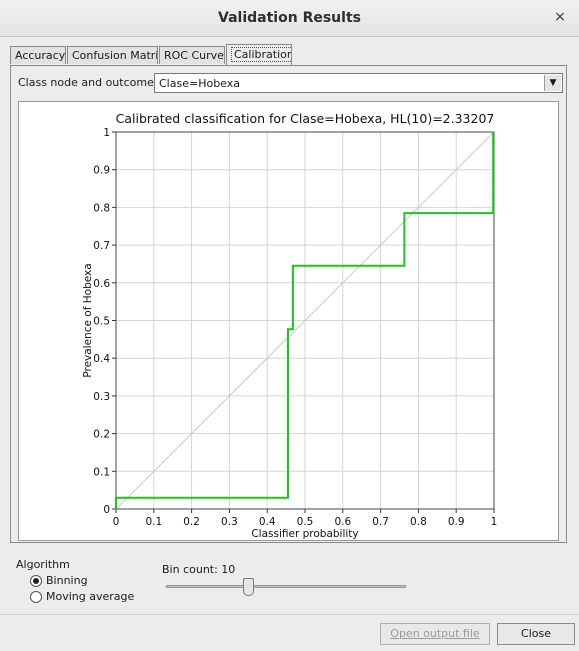  I want to click on tab-roc-curve-label: ROC Curve, so click(194, 55).